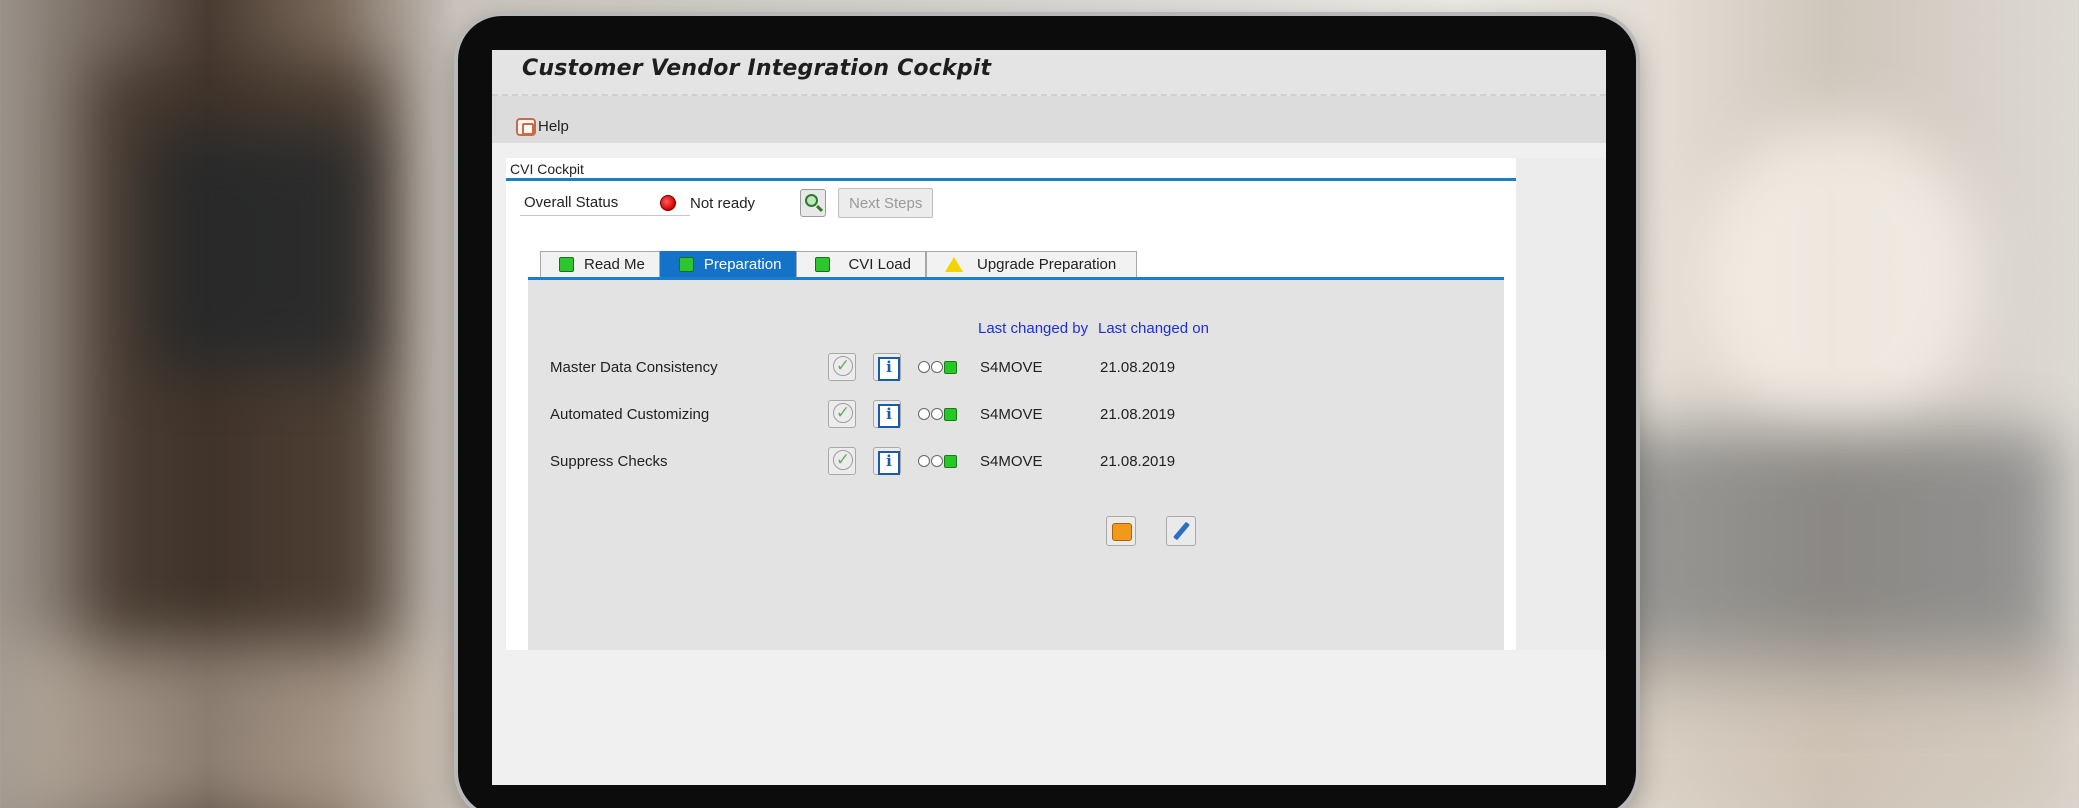 This screenshot has height=808, width=2079. I want to click on tab-label: Upgrade Preparation, so click(1046, 264).